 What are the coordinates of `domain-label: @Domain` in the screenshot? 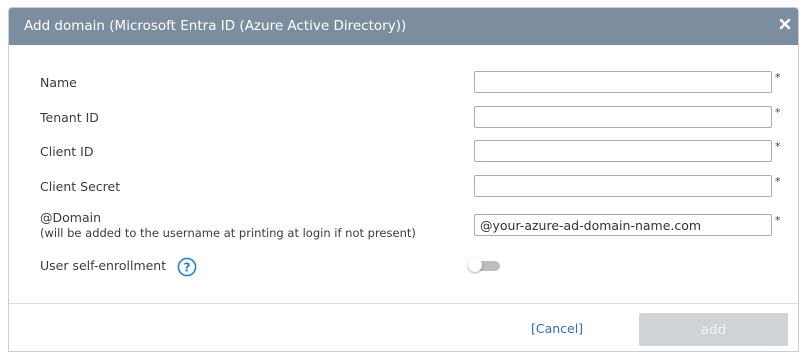 It's located at (71, 217).